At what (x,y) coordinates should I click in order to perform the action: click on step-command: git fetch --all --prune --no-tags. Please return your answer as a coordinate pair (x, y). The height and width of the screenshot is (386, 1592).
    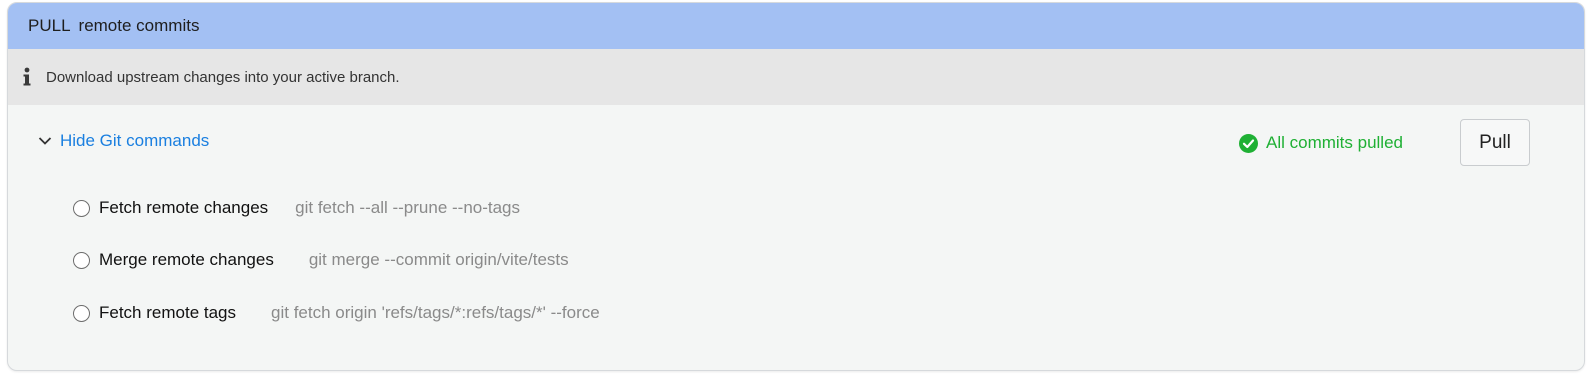
    Looking at the image, I should click on (408, 207).